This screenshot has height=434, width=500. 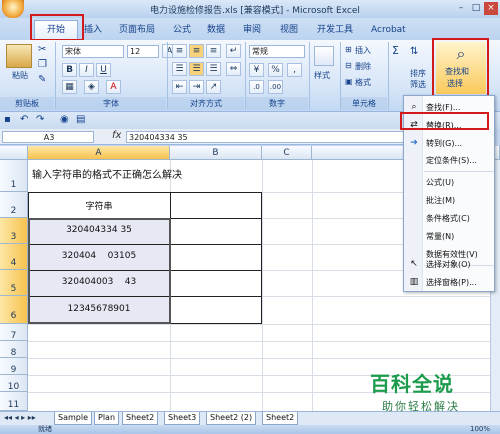 What do you see at coordinates (213, 69) in the screenshot?
I see `align-right-icon: ☰` at bounding box center [213, 69].